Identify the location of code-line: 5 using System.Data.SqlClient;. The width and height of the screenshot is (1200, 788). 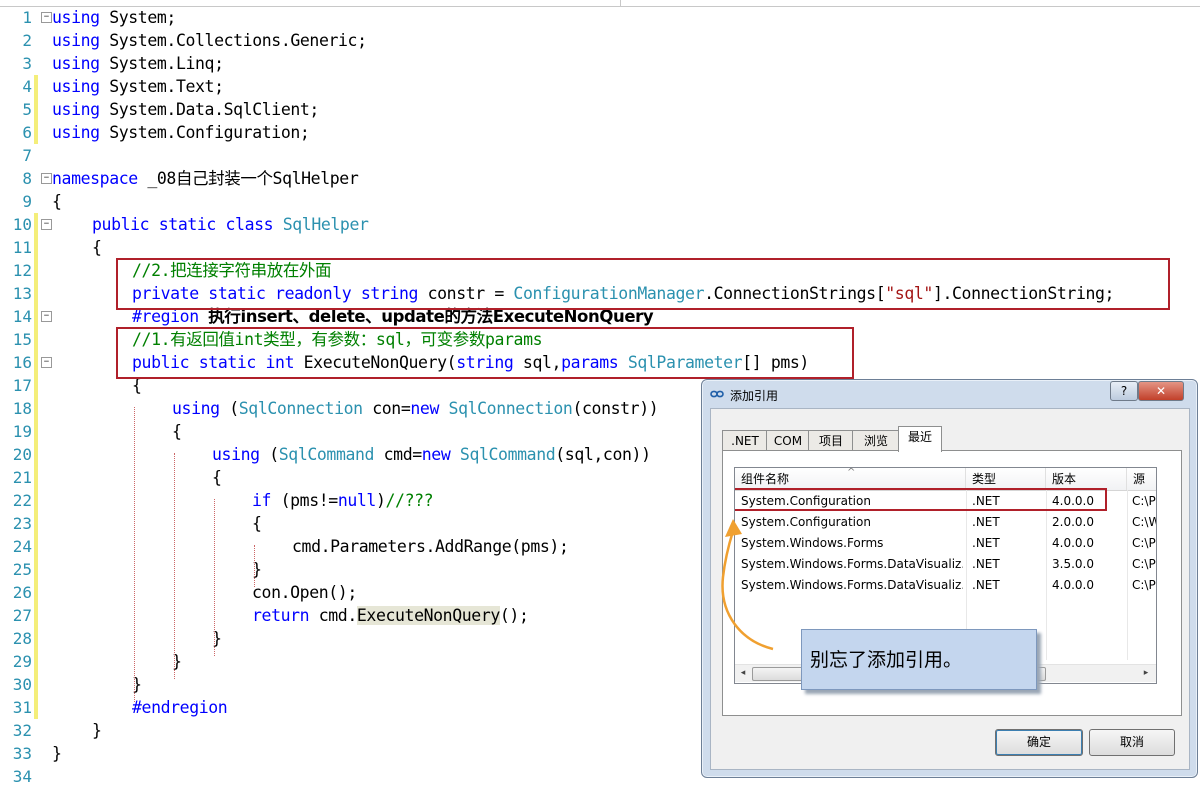
(600, 109).